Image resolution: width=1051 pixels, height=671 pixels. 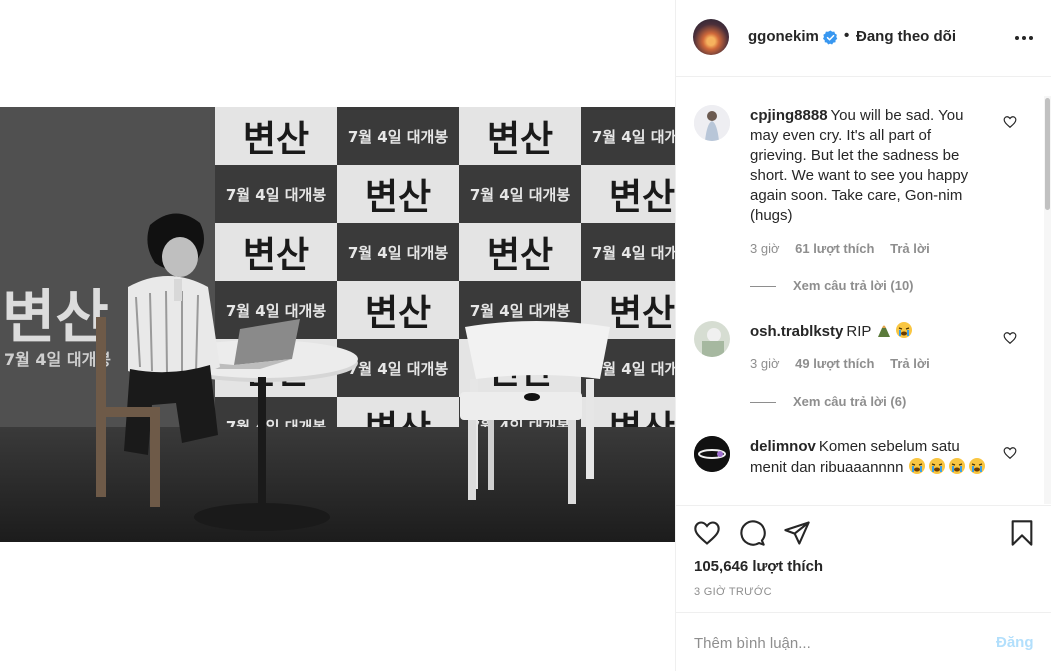 I want to click on share-icon, so click(x=797, y=533).